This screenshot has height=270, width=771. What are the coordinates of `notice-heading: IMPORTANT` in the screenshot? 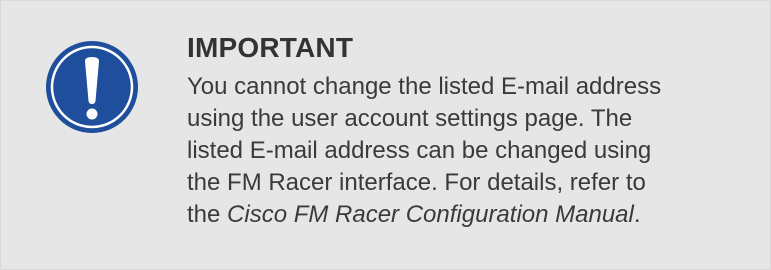 It's located at (270, 47).